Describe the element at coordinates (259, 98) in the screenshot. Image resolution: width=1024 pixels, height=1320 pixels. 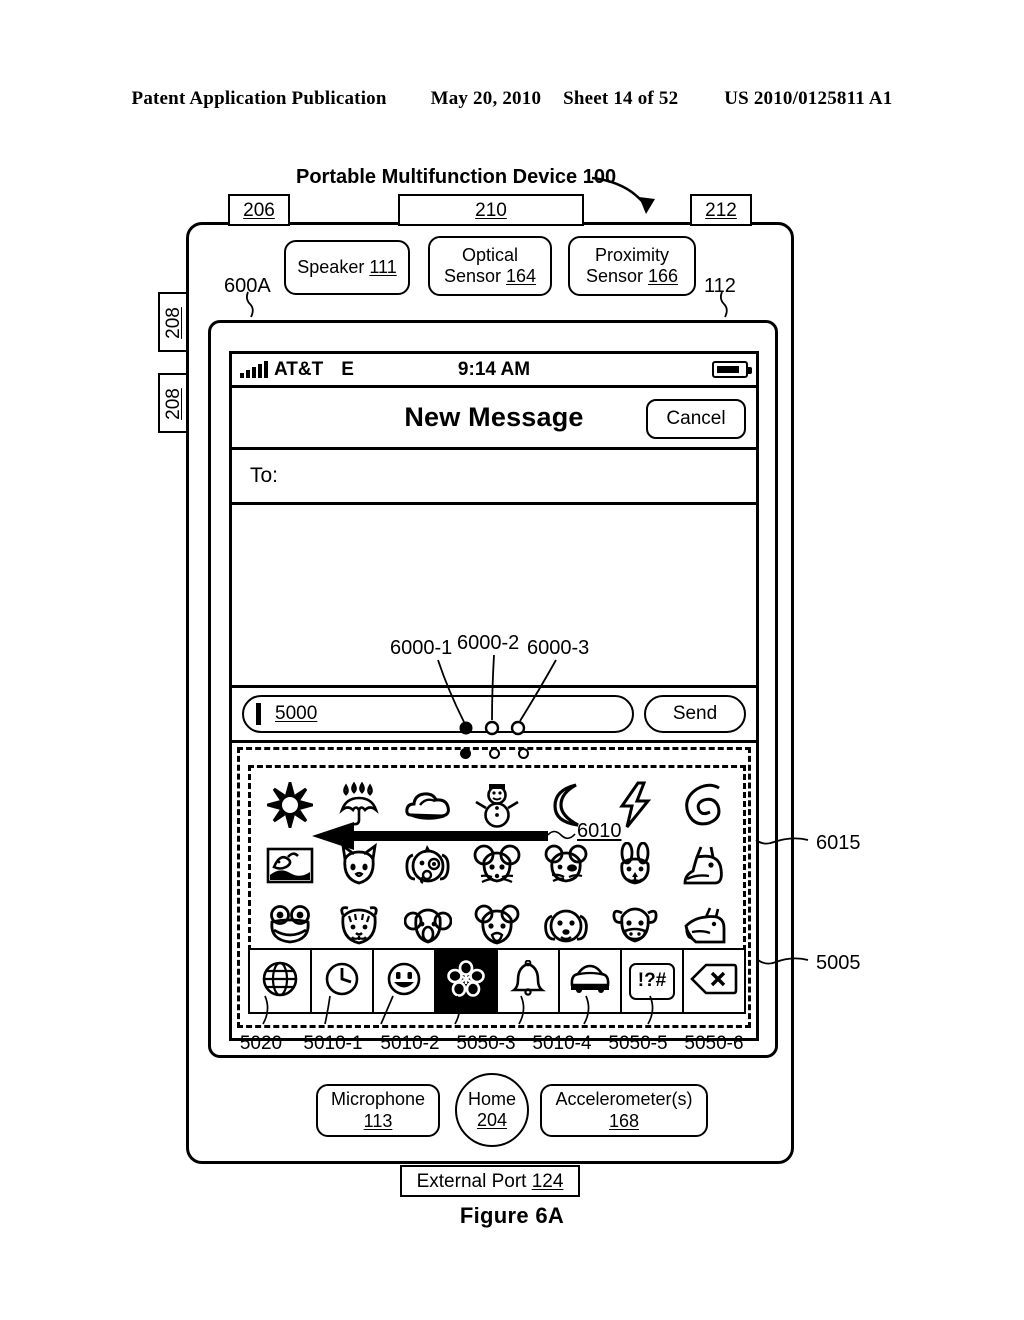
I see `publication-type: Patent Application Publication` at that location.